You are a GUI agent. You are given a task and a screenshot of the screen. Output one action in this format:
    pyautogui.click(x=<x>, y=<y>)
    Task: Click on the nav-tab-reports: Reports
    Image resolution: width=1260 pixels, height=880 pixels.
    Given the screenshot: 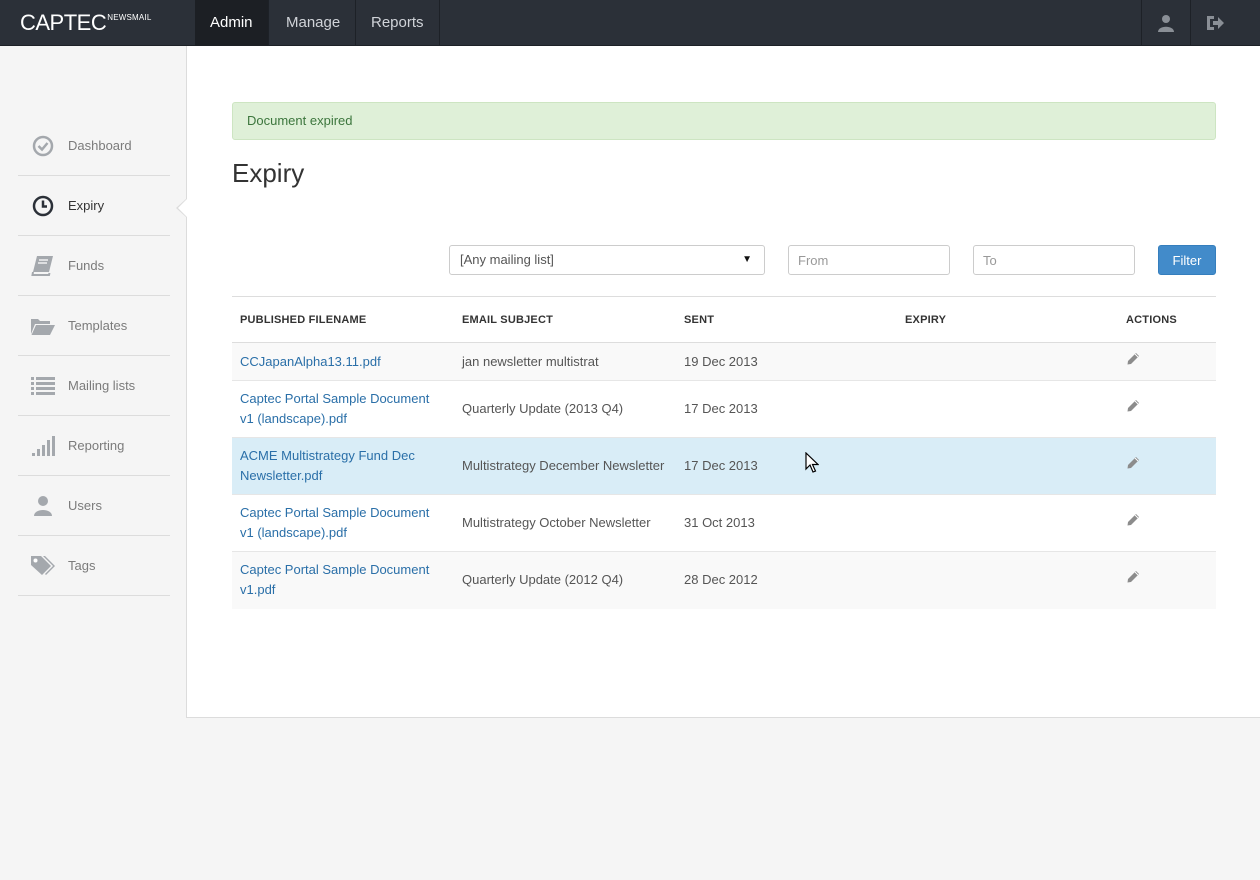 What is the action you would take?
    pyautogui.click(x=398, y=23)
    